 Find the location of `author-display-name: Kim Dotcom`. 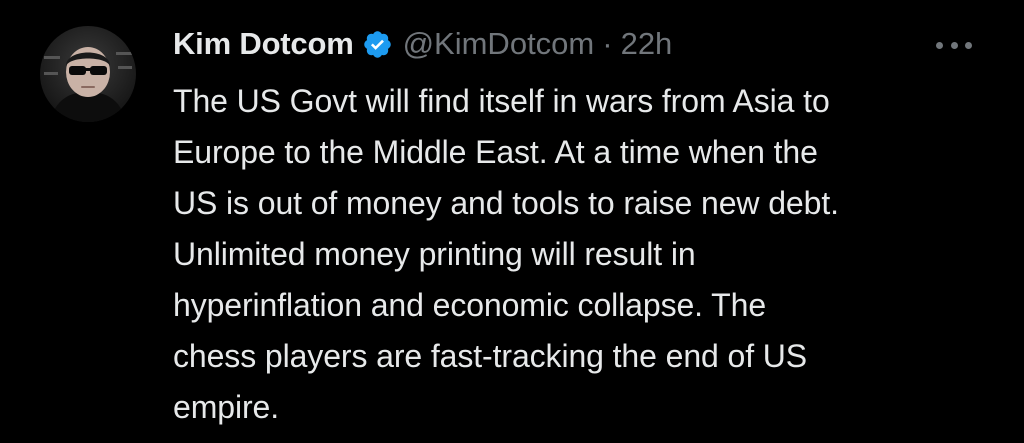

author-display-name: Kim Dotcom is located at coordinates (263, 44).